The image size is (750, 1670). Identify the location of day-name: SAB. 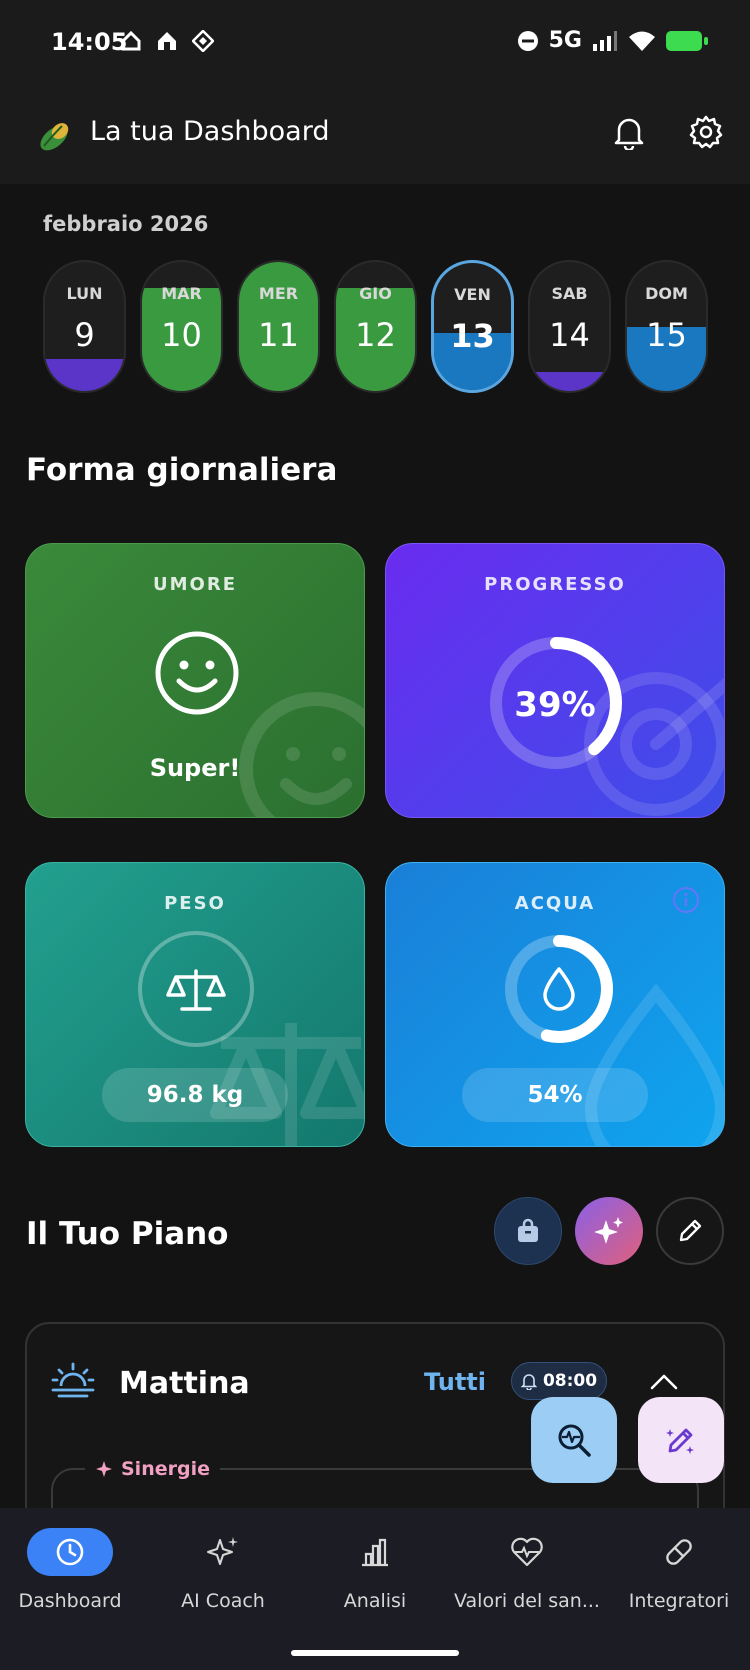
(569, 293).